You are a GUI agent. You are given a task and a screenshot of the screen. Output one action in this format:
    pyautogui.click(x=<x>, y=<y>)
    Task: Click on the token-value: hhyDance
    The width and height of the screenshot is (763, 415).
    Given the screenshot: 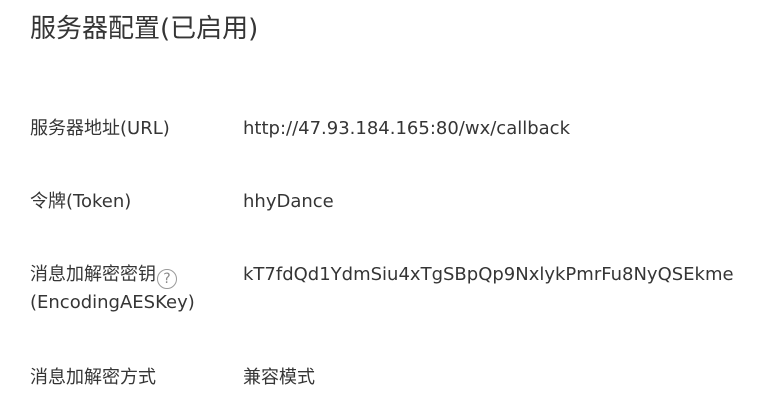 What is the action you would take?
    pyautogui.click(x=288, y=201)
    